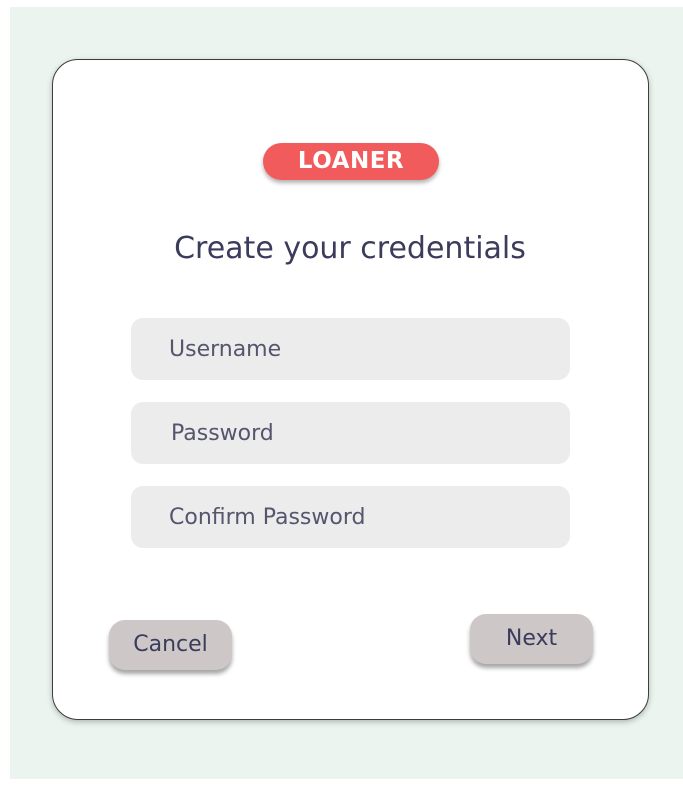 The height and width of the screenshot is (787, 683). What do you see at coordinates (351, 161) in the screenshot?
I see `loaner-logo: LOANER` at bounding box center [351, 161].